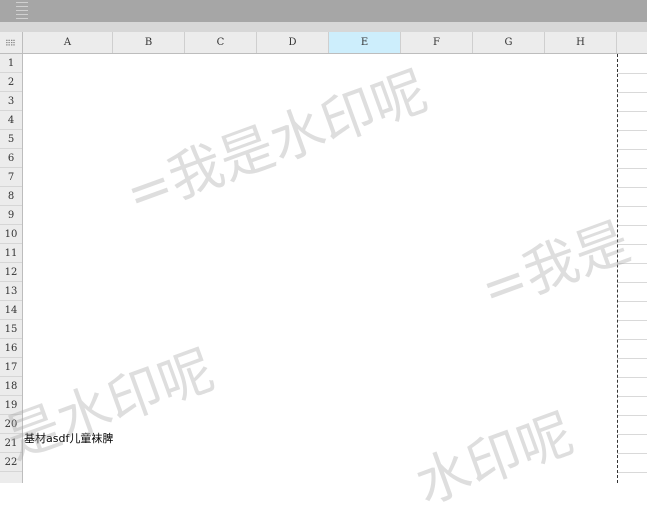  What do you see at coordinates (11, 386) in the screenshot?
I see `row-header: 18` at bounding box center [11, 386].